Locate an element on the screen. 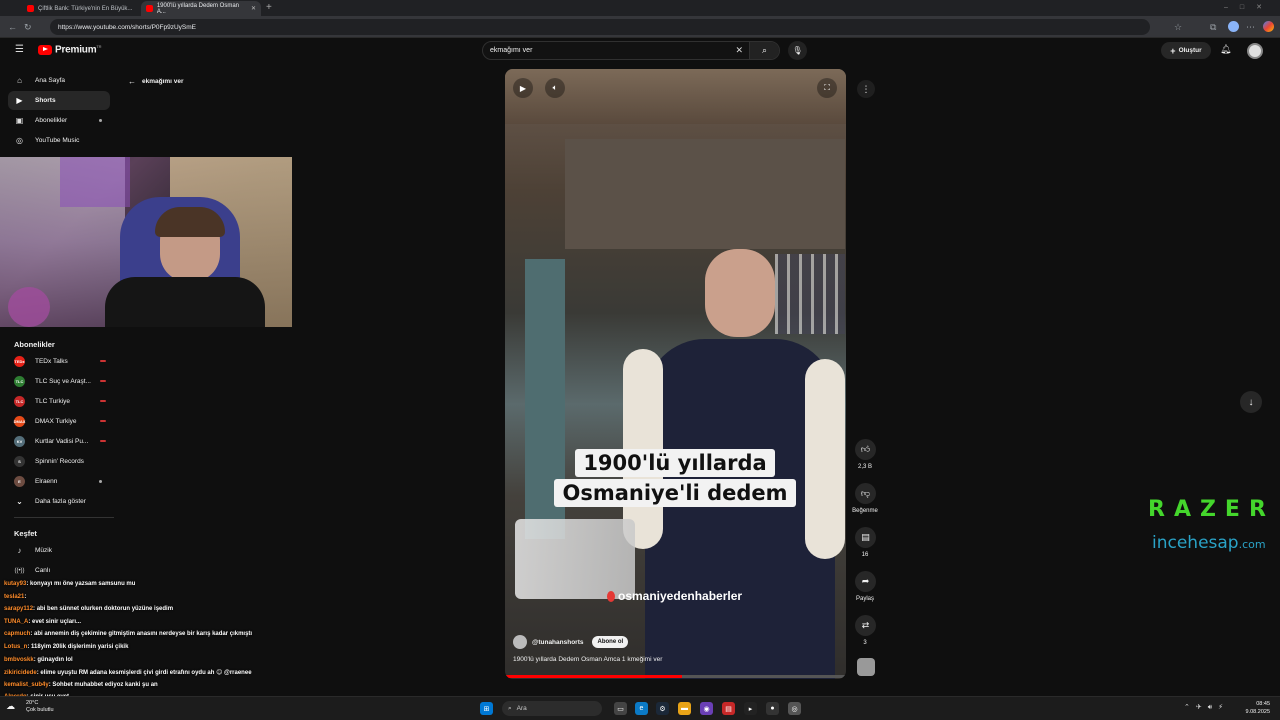 This screenshot has width=1280, height=720. share-button: ➦ is located at coordinates (865, 581).